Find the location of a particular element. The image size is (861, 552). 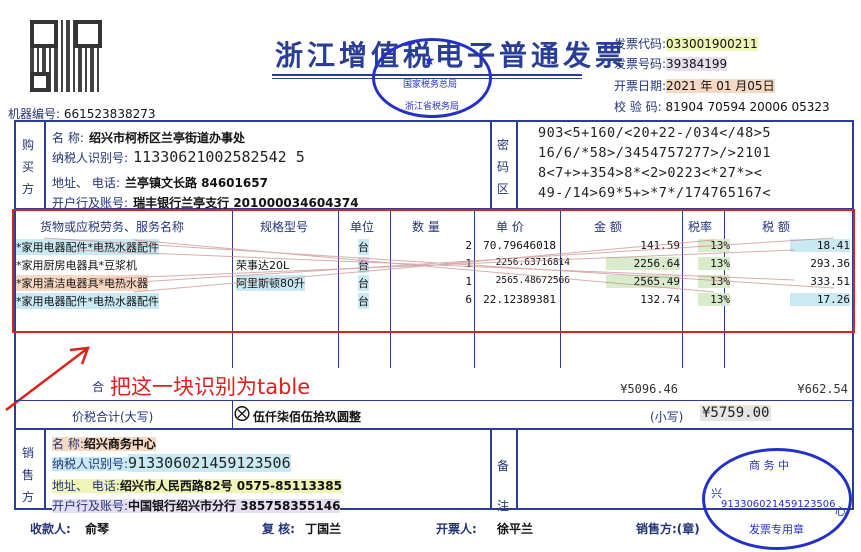

seller-side-label: 销 售 方 is located at coordinates (28, 475).